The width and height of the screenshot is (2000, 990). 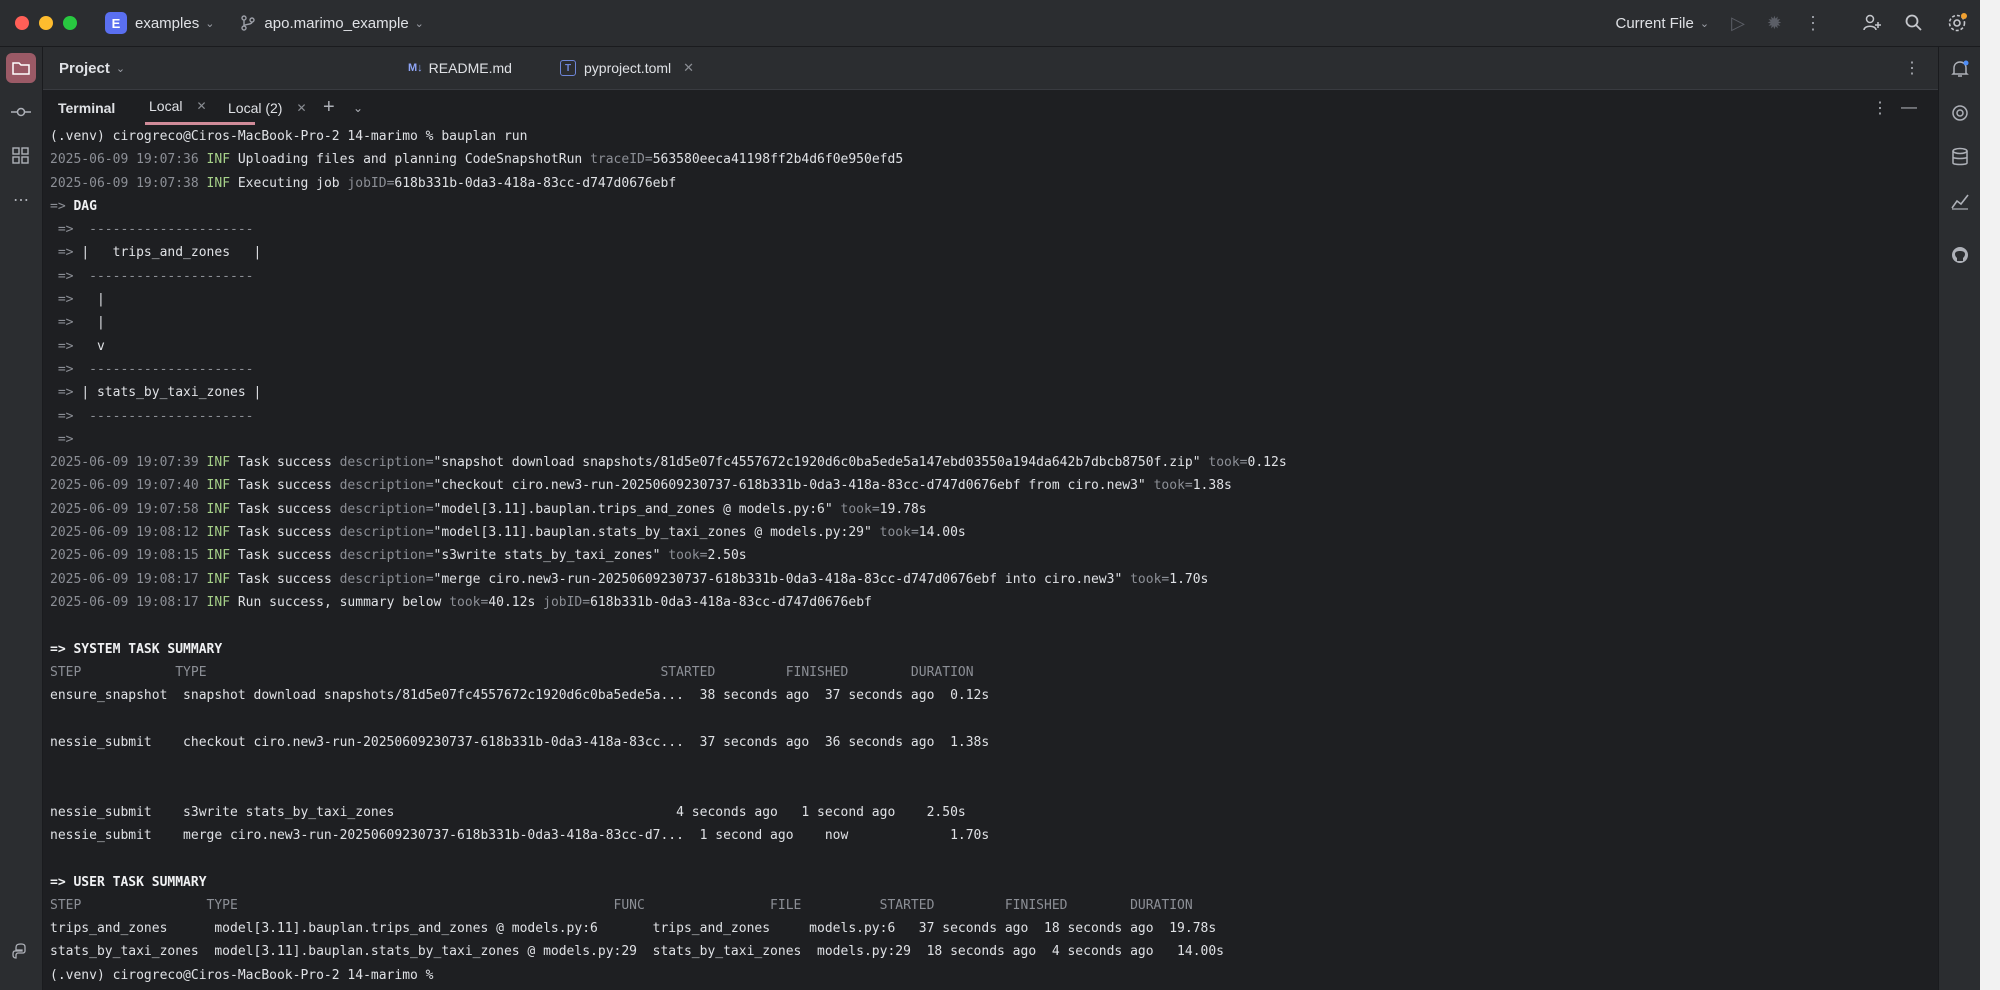 What do you see at coordinates (21, 952) in the screenshot?
I see `python-console-icon` at bounding box center [21, 952].